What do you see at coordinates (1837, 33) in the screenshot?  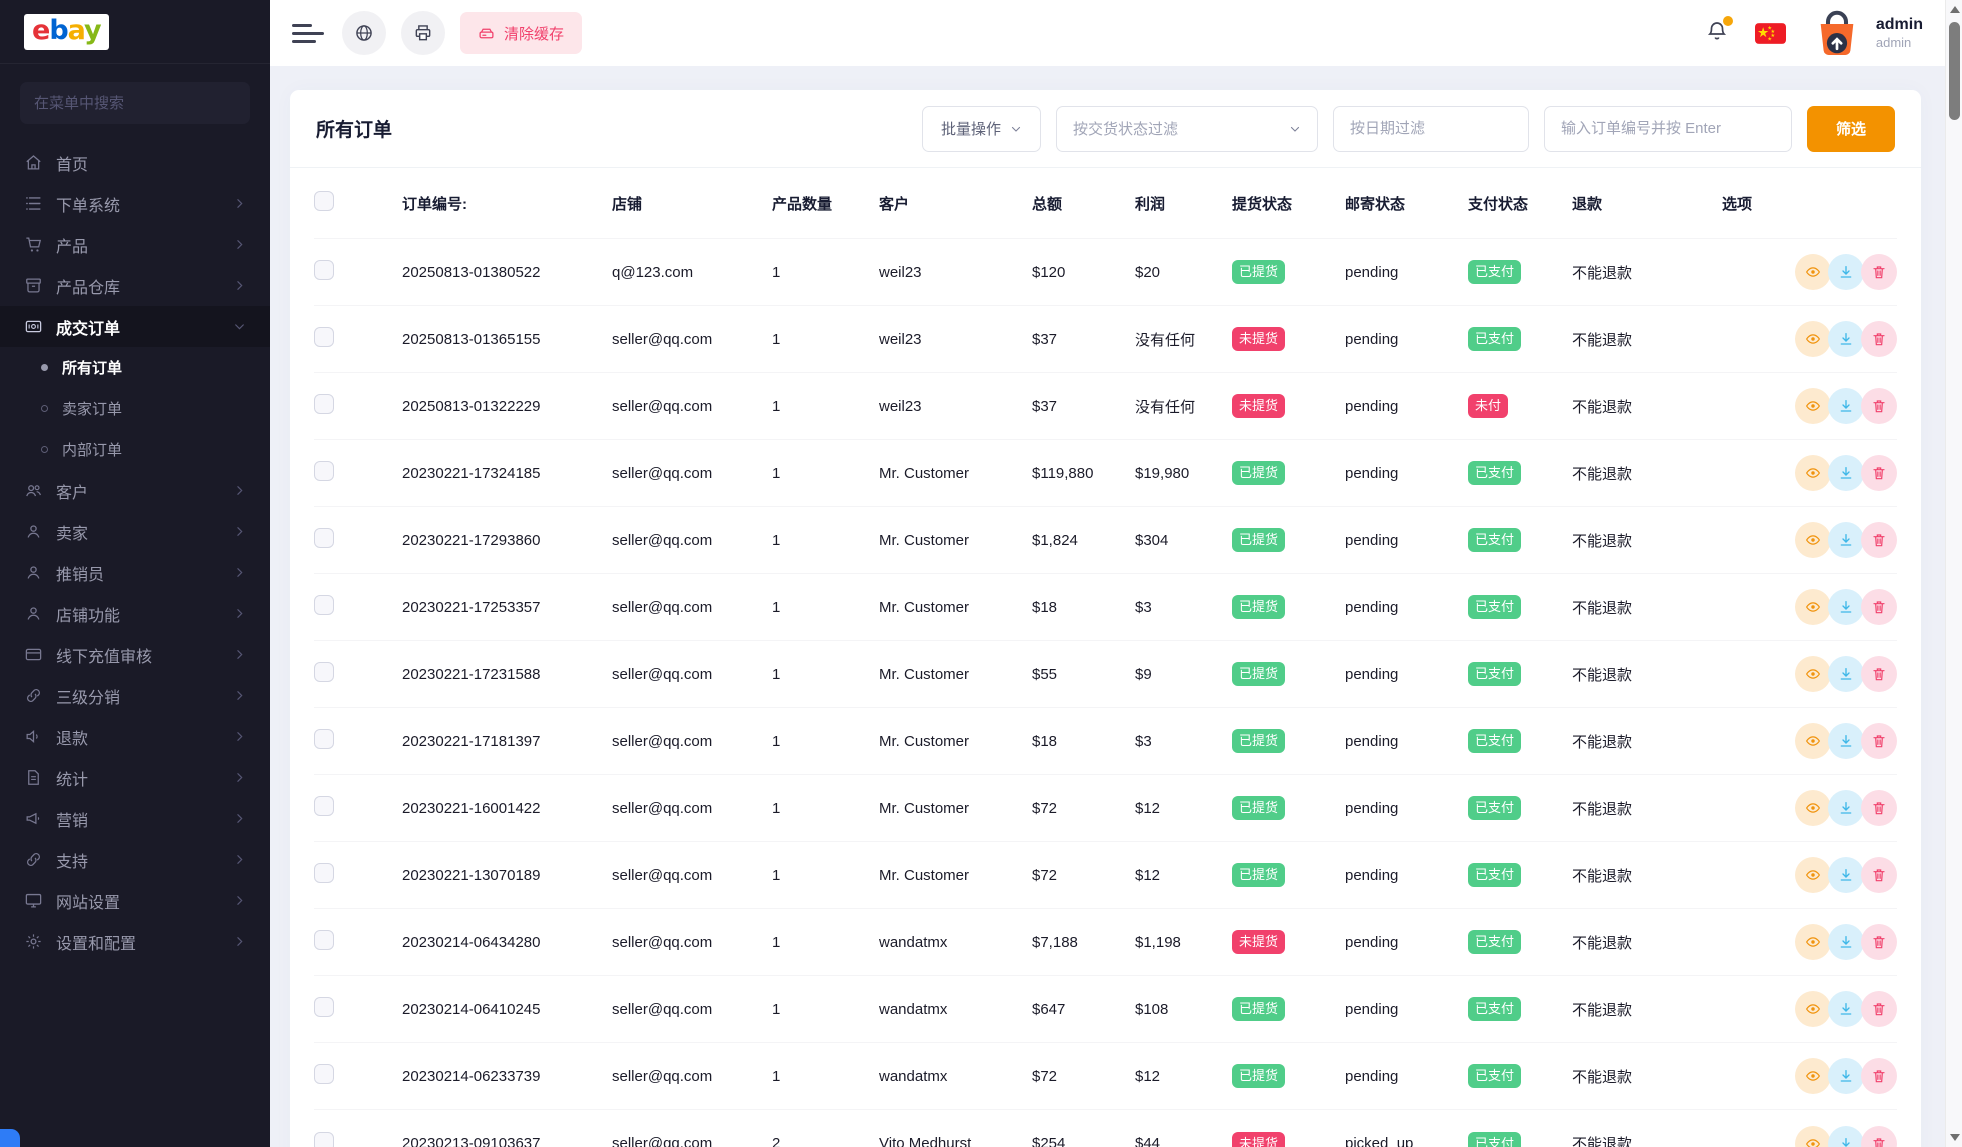 I see `user-avatar` at bounding box center [1837, 33].